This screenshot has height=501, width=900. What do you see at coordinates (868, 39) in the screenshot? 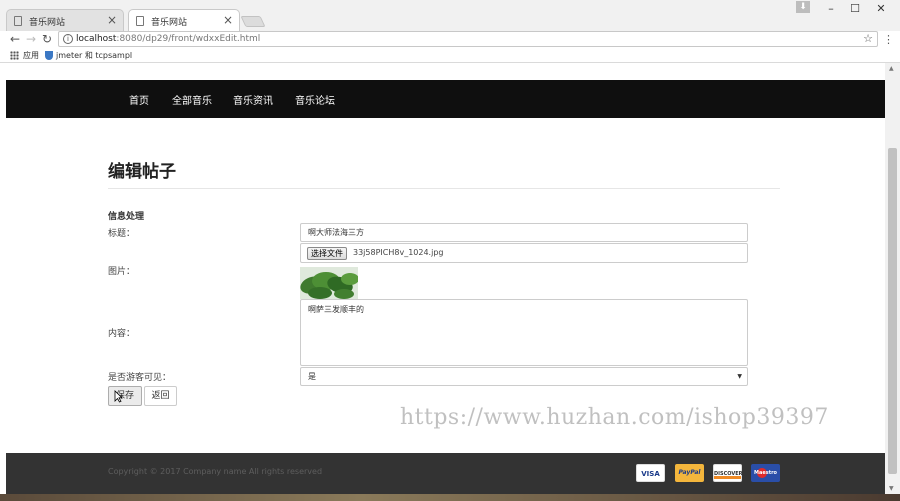
I see `bookmark-star-icon: ☆` at bounding box center [868, 39].